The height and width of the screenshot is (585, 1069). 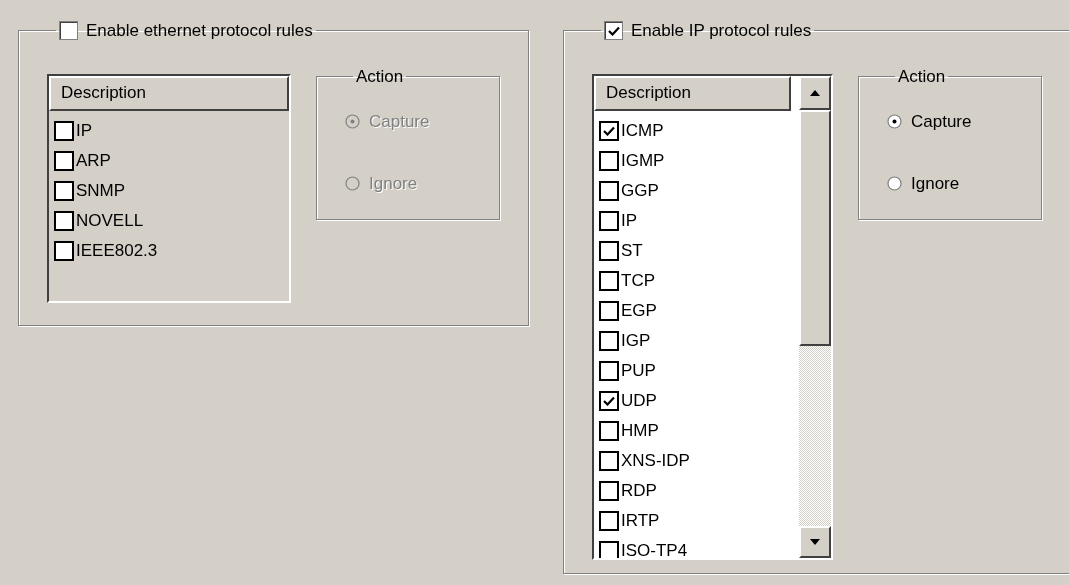 I want to click on list-item-label: ISO-TP4, so click(x=654, y=549).